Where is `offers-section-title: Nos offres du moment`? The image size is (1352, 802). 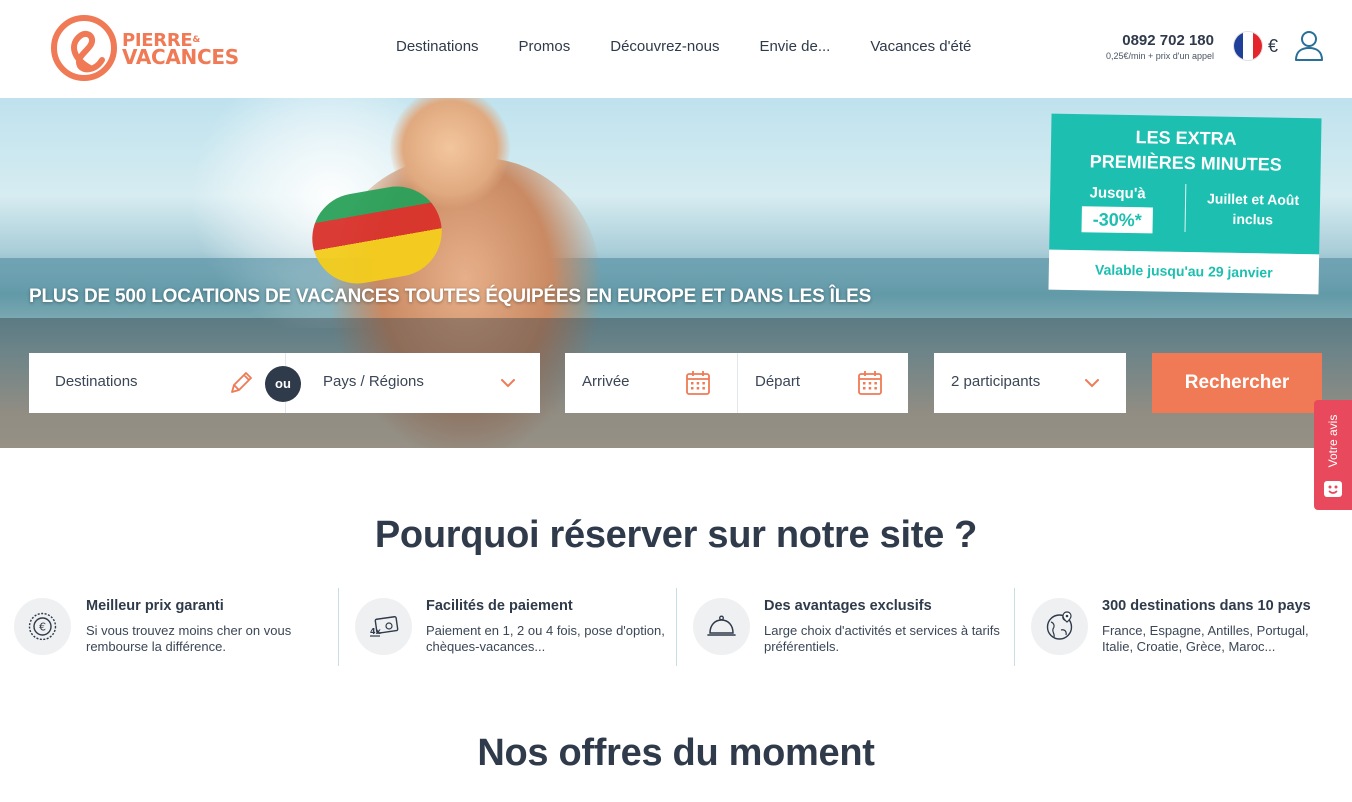
offers-section-title: Nos offres du moment is located at coordinates (676, 753).